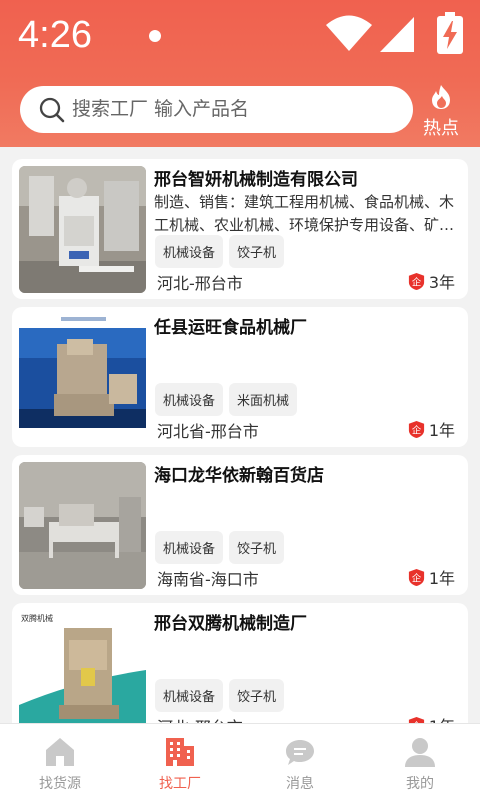 Image resolution: width=480 pixels, height=800 pixels. Describe the element at coordinates (60, 784) in the screenshot. I see `tab-label: 找货源` at that location.